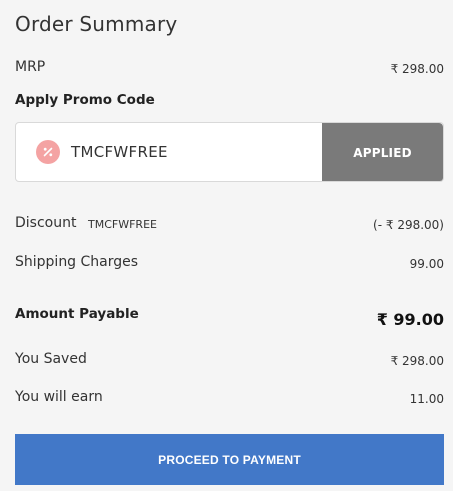 The image size is (453, 491). What do you see at coordinates (426, 399) in the screenshot?
I see `you-will-earn-value: 11.00` at bounding box center [426, 399].